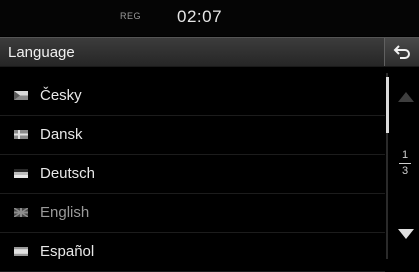 This screenshot has height=272, width=419. Describe the element at coordinates (192, 135) in the screenshot. I see `list-item: Dansk` at that location.